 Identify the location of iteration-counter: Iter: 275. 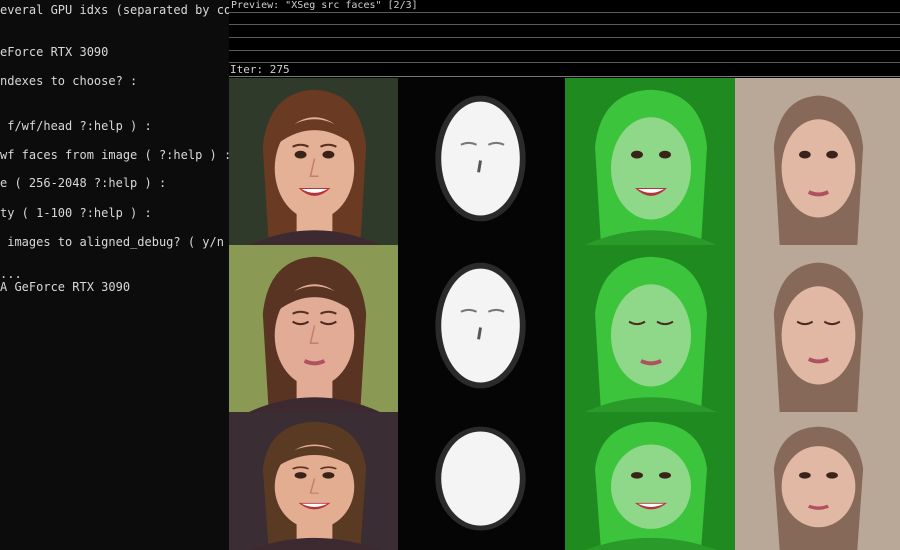
(260, 69).